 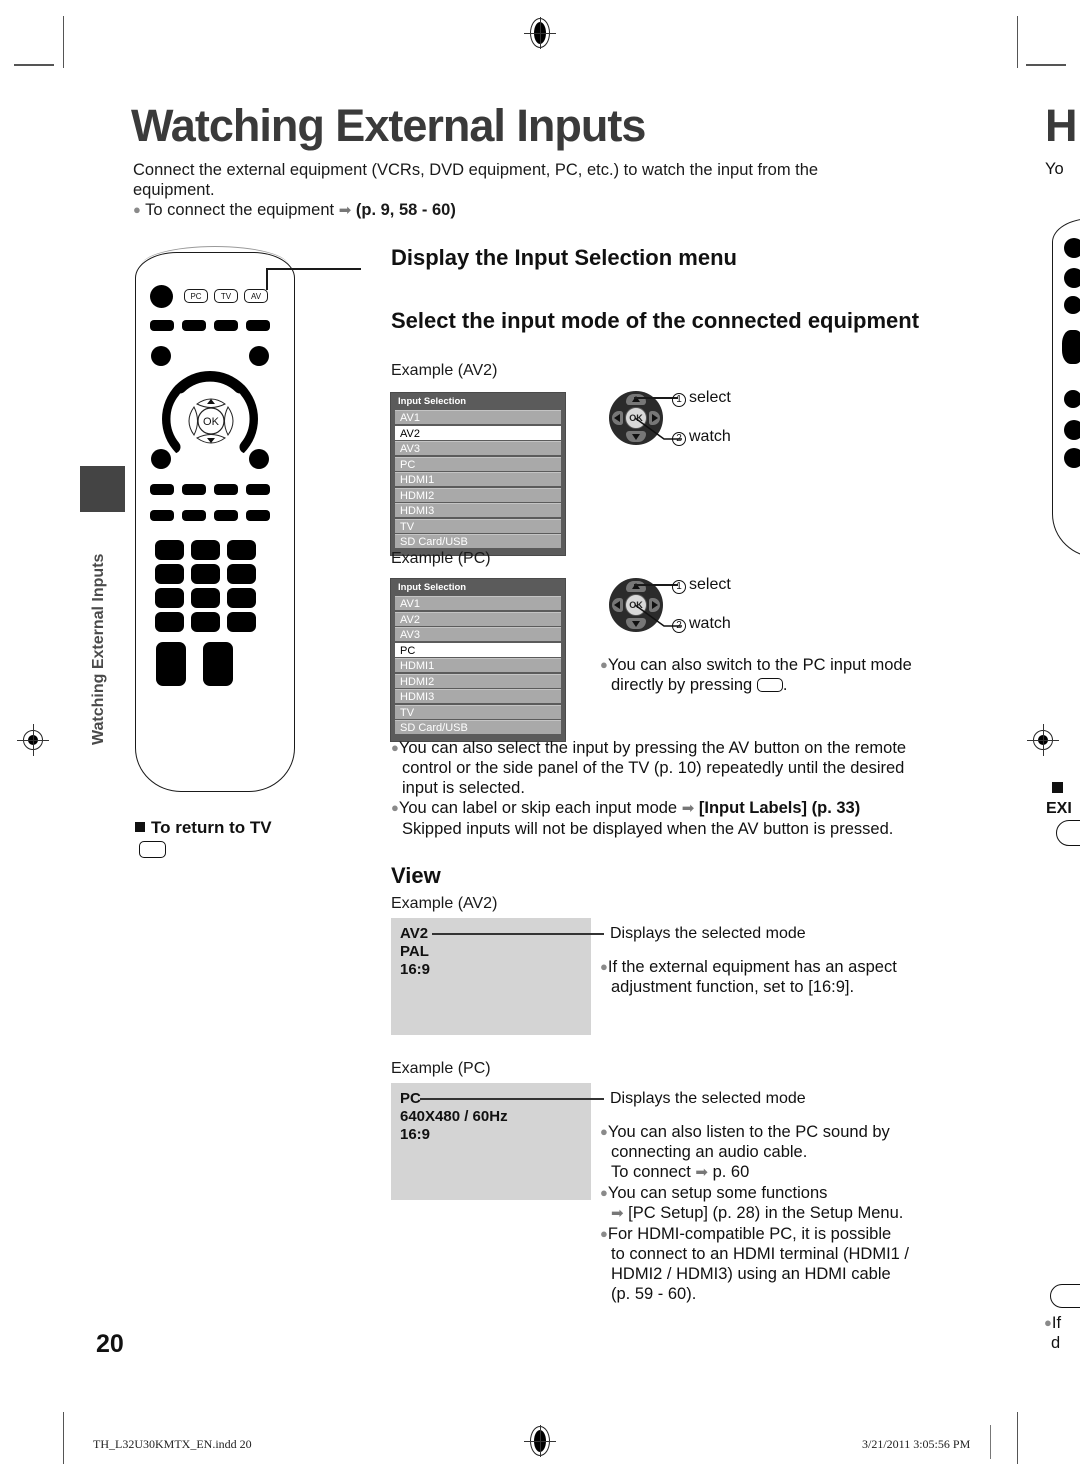 What do you see at coordinates (540, 33) in the screenshot?
I see `registration-mark-top` at bounding box center [540, 33].